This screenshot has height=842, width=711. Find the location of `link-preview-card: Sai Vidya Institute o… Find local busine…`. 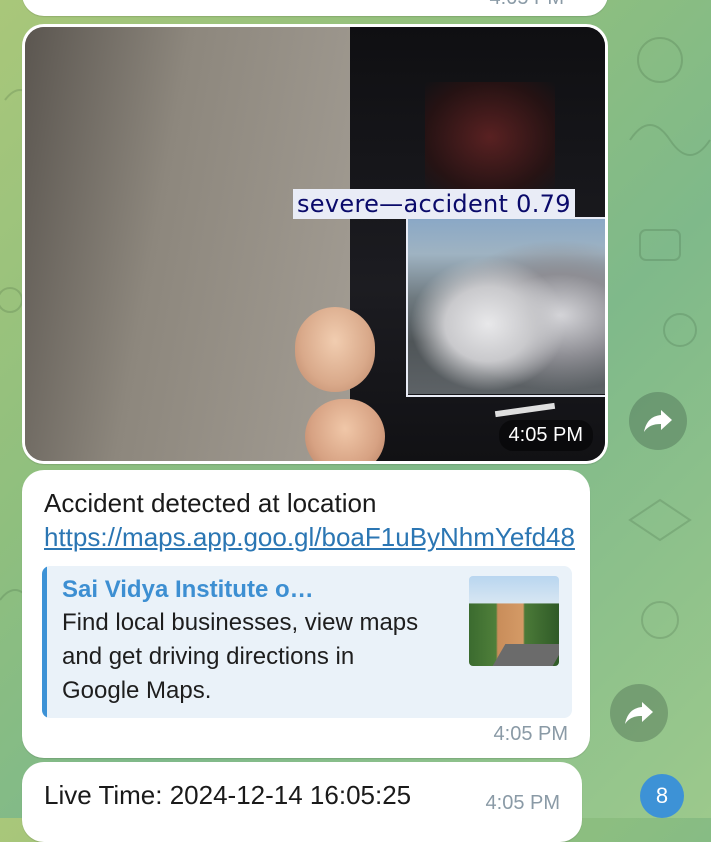

link-preview-card: Sai Vidya Institute o… Find local busine… is located at coordinates (307, 642).